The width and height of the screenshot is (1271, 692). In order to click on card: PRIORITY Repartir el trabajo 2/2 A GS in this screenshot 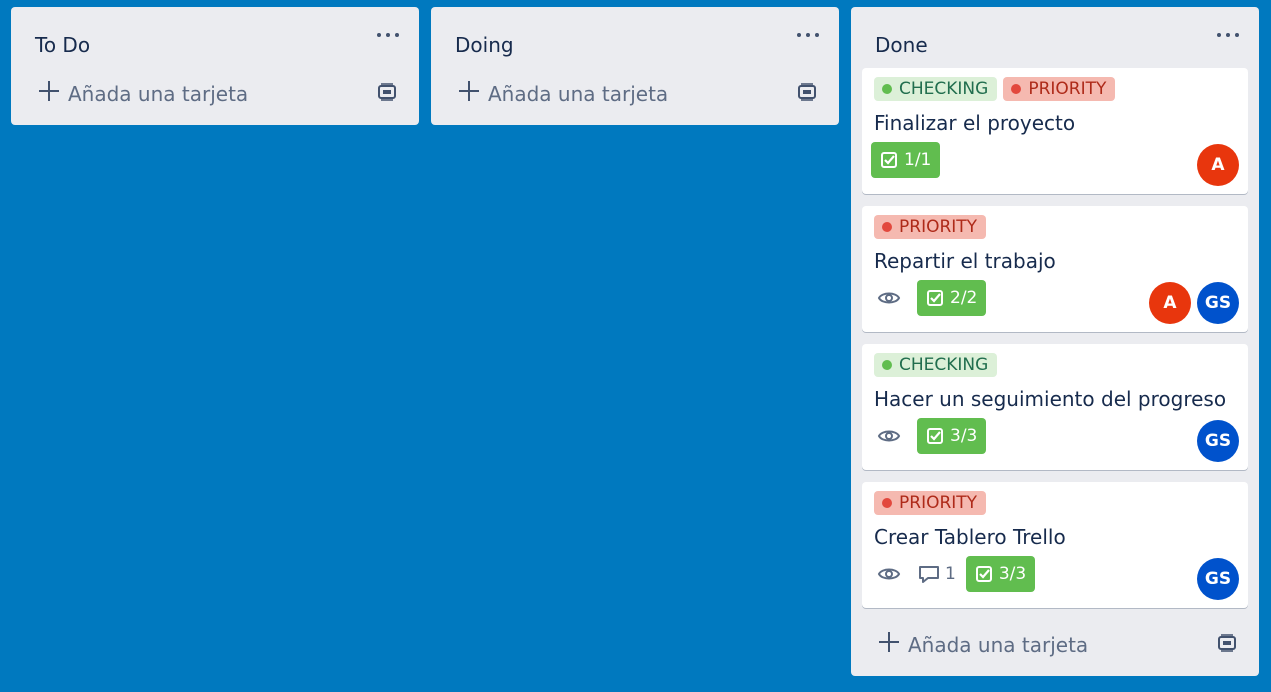, I will do `click(1055, 269)`.